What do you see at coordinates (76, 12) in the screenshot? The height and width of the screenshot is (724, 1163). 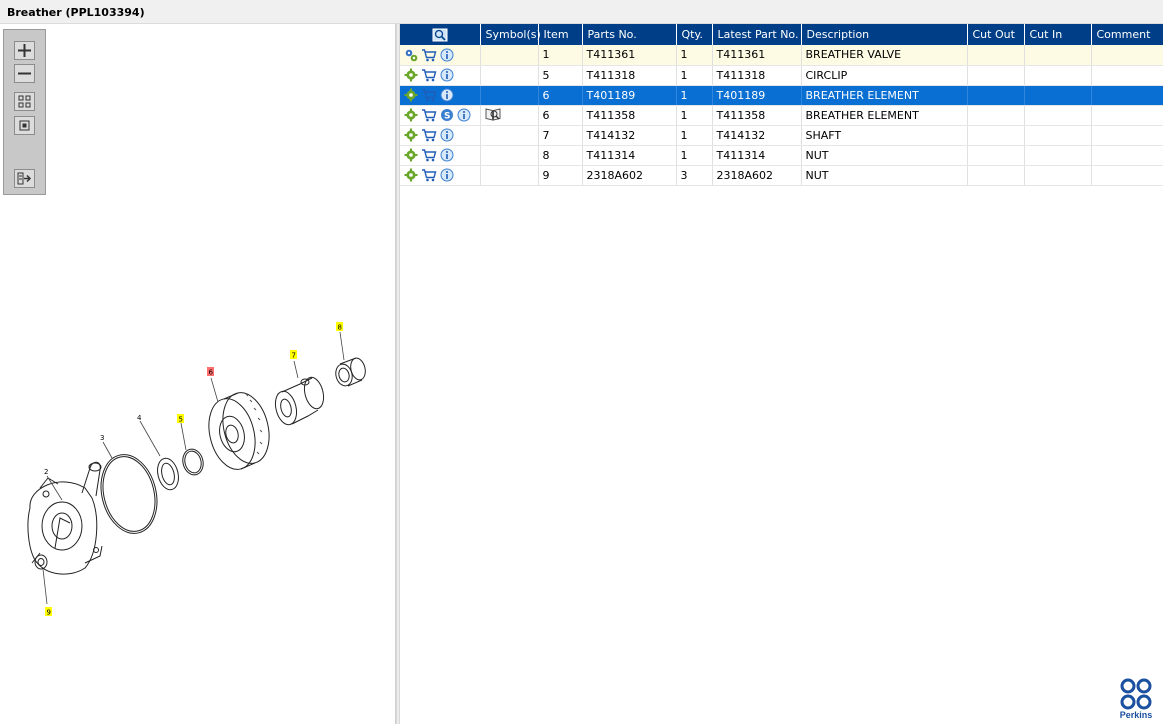 I see `window-title: Breather (PPL103394)` at bounding box center [76, 12].